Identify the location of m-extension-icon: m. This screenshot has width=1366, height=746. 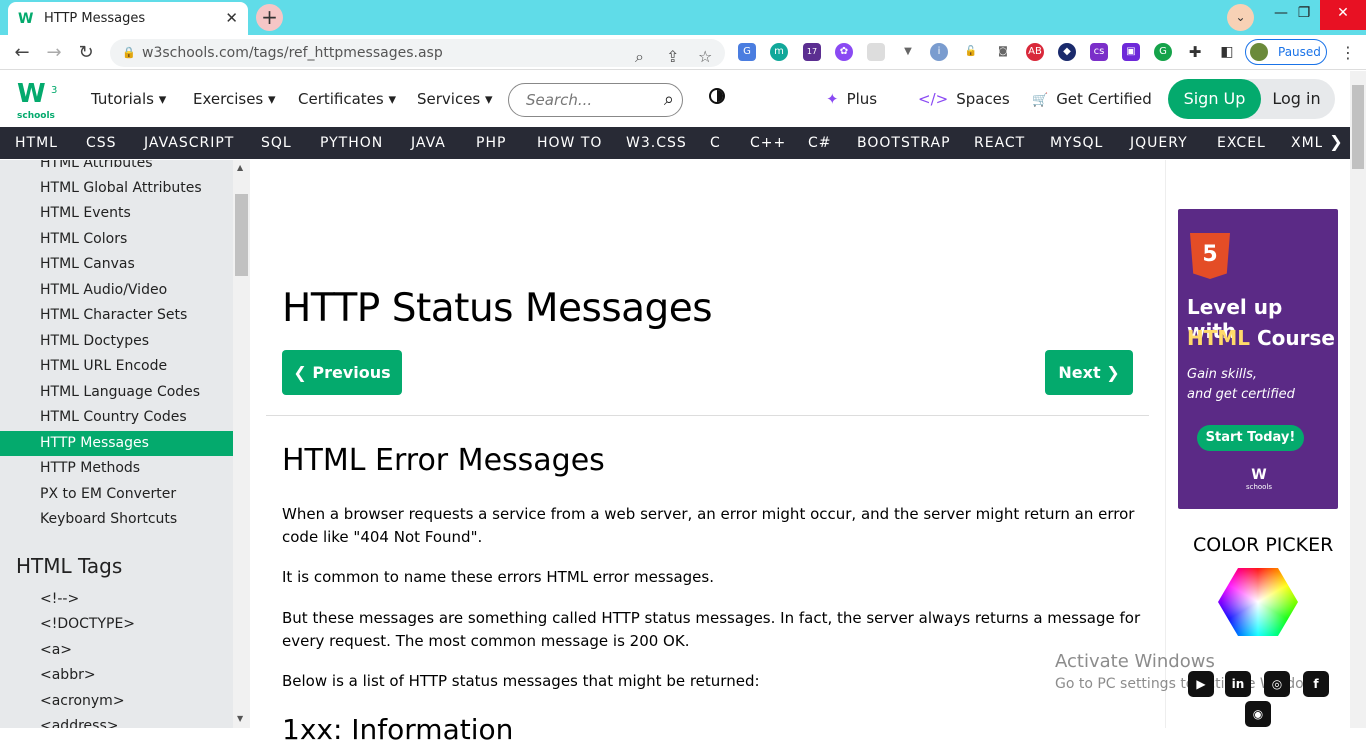
(779, 52).